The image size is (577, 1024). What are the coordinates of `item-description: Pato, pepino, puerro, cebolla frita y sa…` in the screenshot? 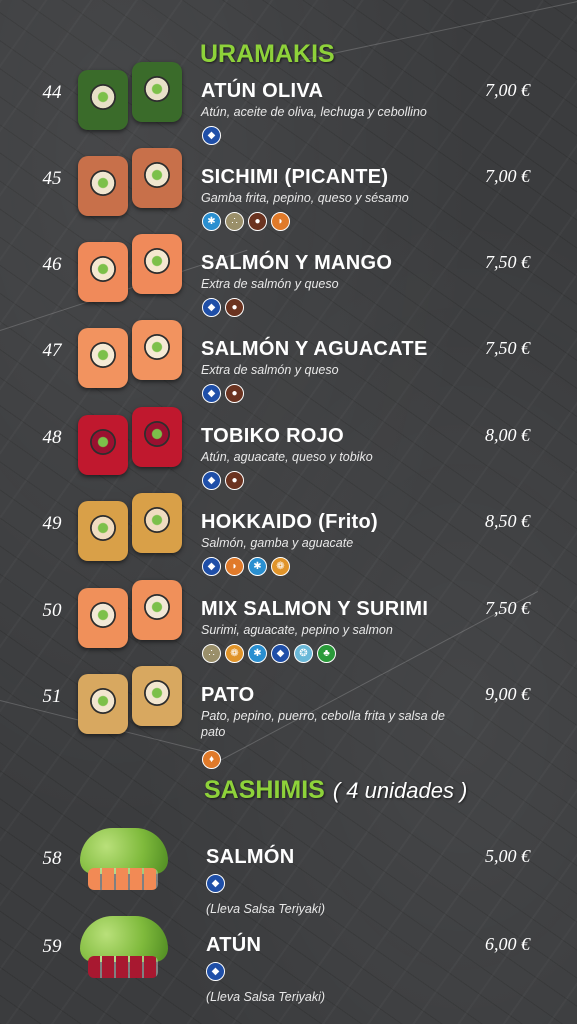 It's located at (323, 724).